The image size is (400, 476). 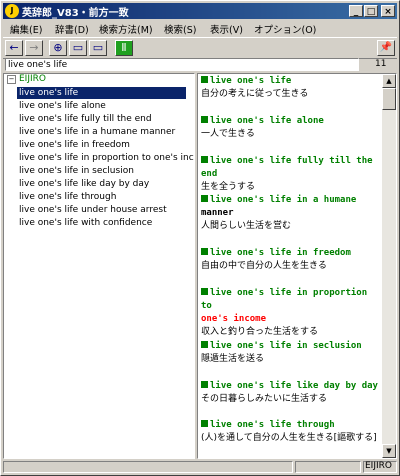 I want to click on entry-headword: live one's life alone, so click(x=267, y=121).